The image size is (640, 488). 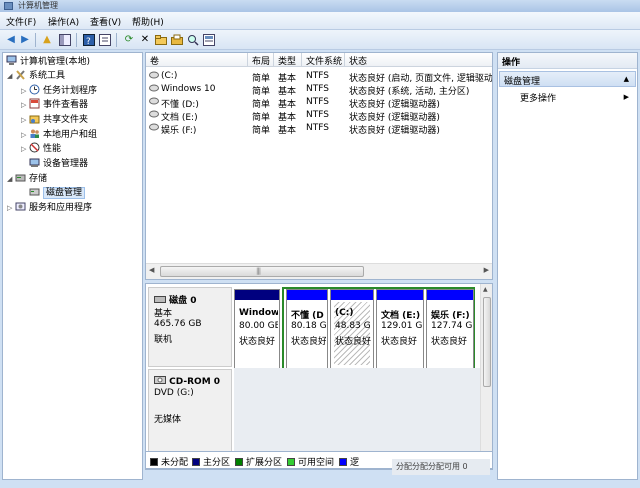 What do you see at coordinates (48, 62) in the screenshot?
I see `tree-item-root: 计算机管理(本地)` at bounding box center [48, 62].